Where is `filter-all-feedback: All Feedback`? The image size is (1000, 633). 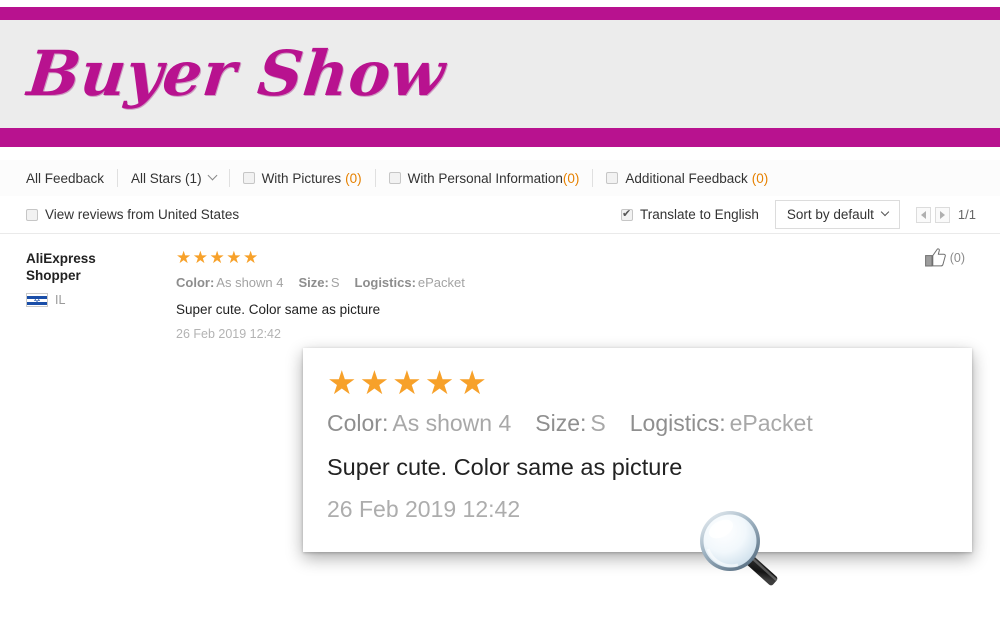
filter-all-feedback: All Feedback is located at coordinates (72, 178).